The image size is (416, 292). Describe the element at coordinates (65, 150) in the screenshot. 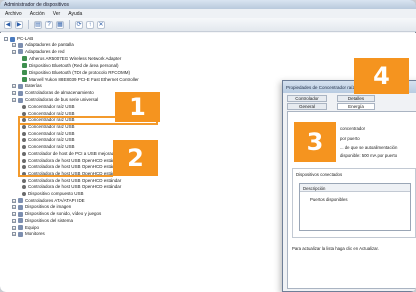

I see `highlight-usb-hubs` at that location.